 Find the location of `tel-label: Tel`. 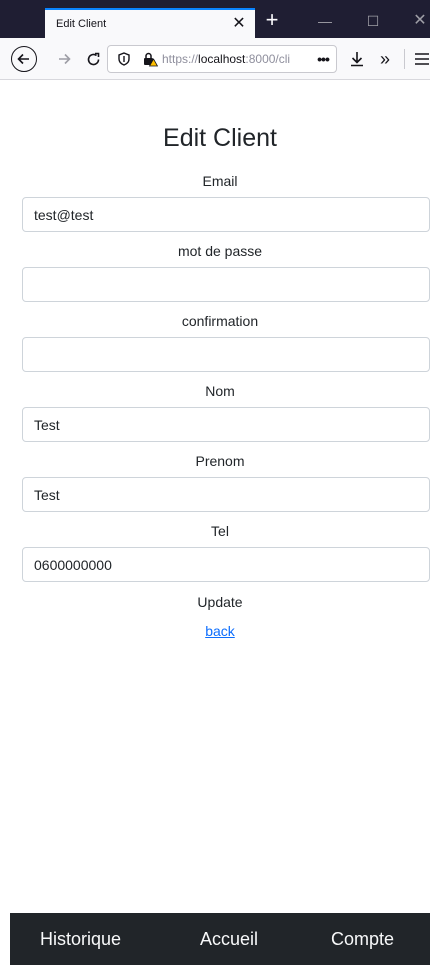

tel-label: Tel is located at coordinates (220, 531).